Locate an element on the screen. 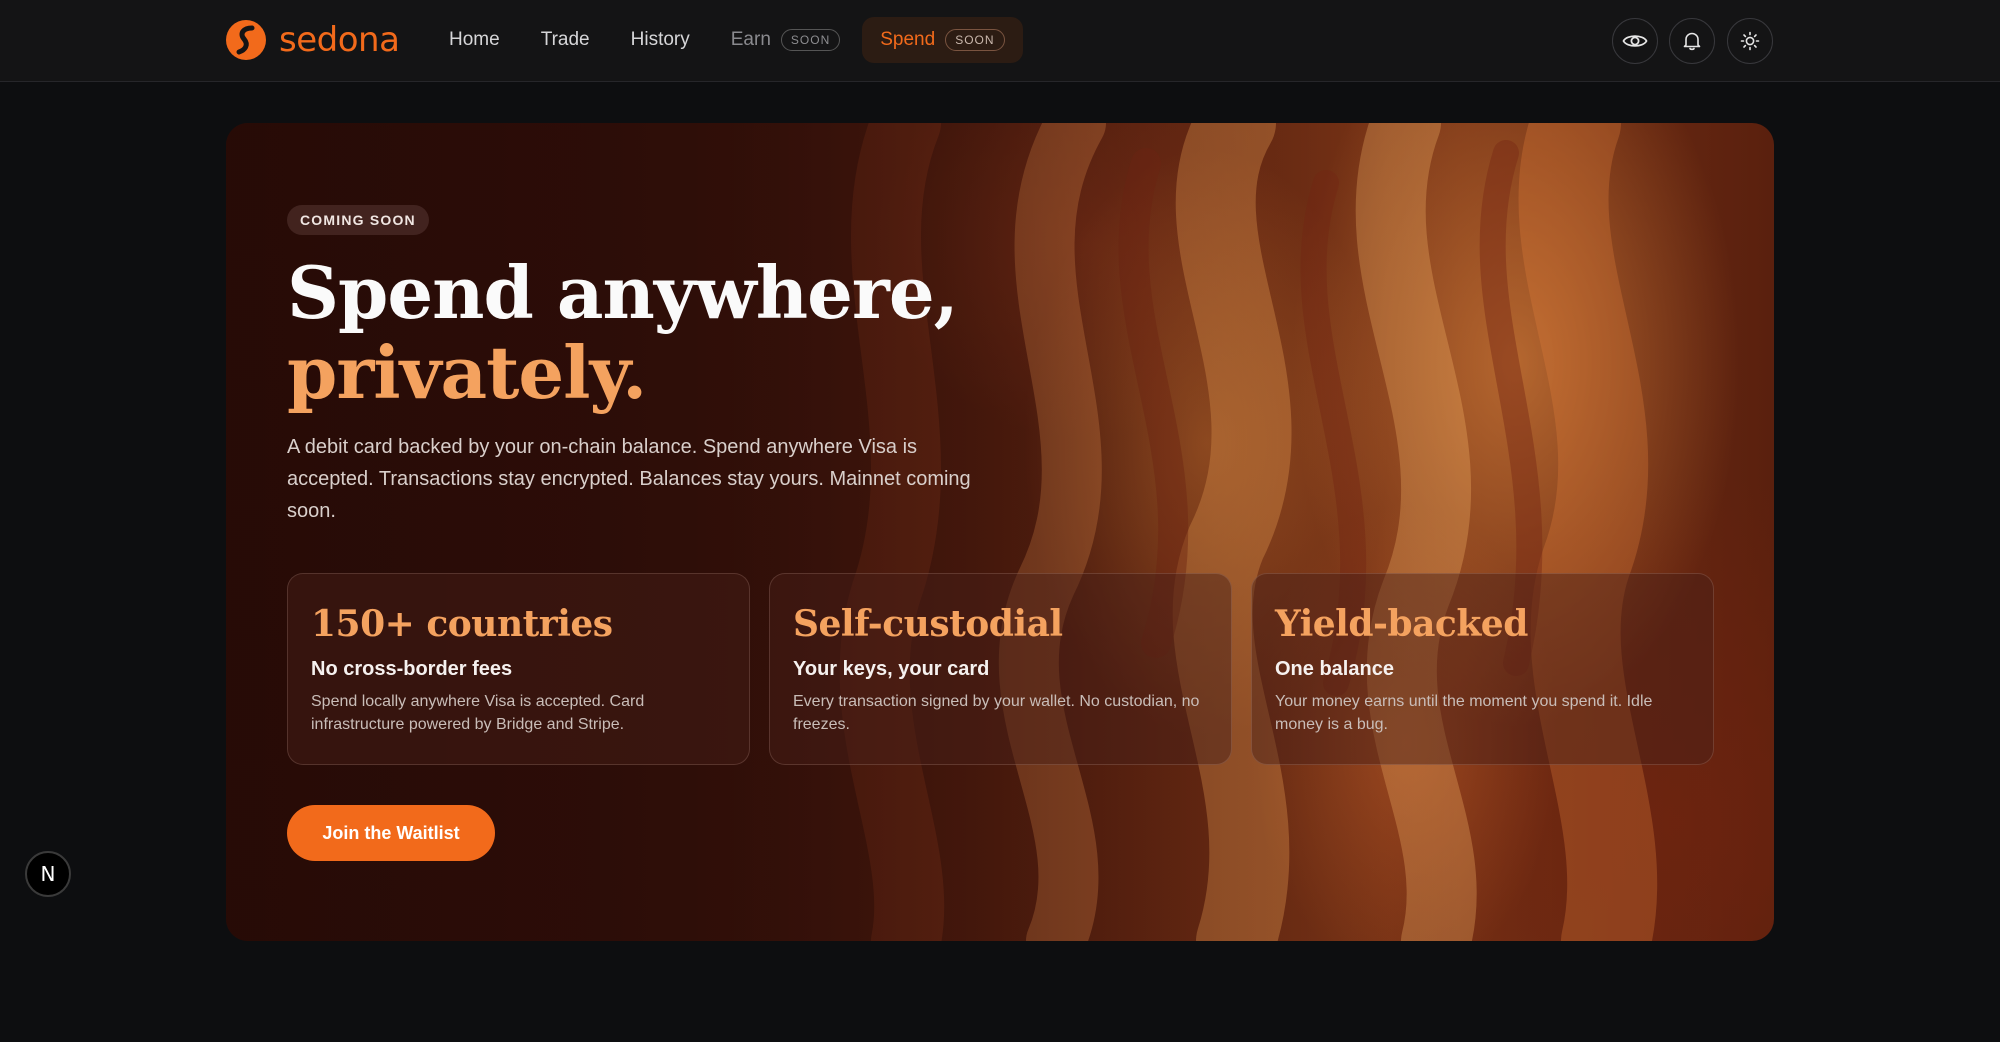  headline-line-2: privately. is located at coordinates (467, 372).